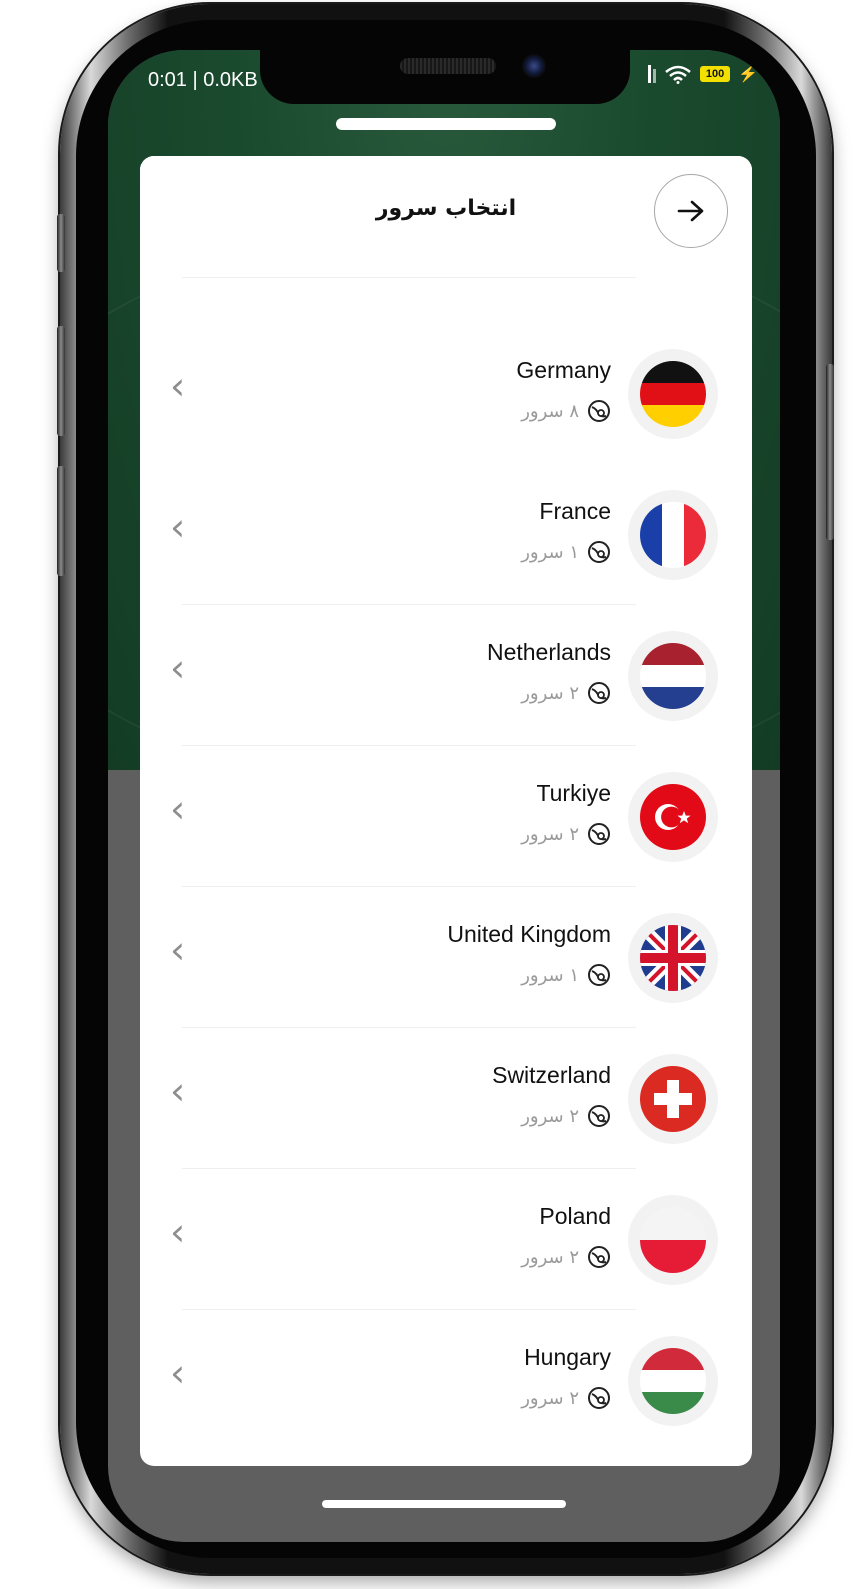  I want to click on back-button, so click(691, 211).